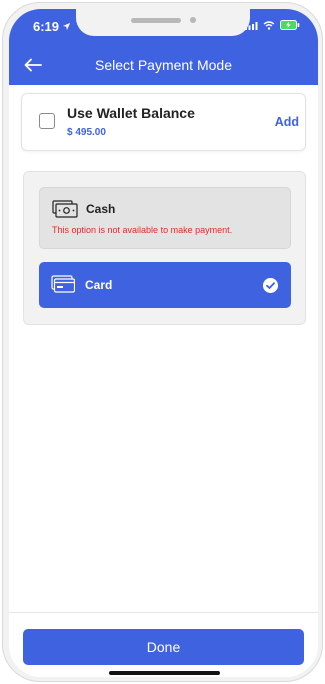 This screenshot has height=684, width=325. I want to click on card-icon, so click(63, 284).